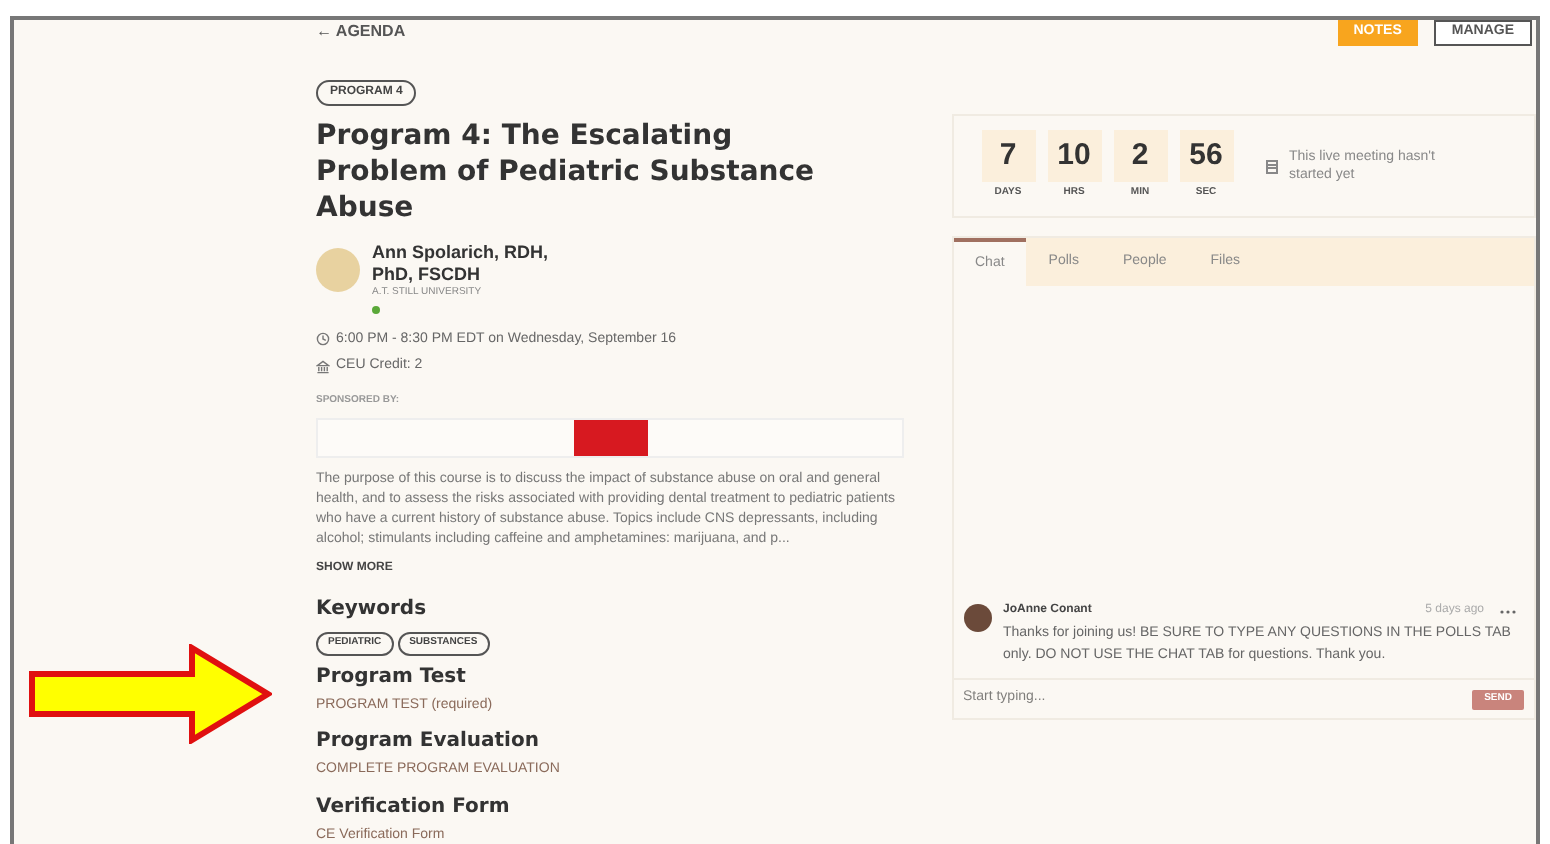 The image size is (1550, 844). I want to click on program-title: Program 4: The Escalating Problem of Pediatric Substance Abuse, so click(566, 172).